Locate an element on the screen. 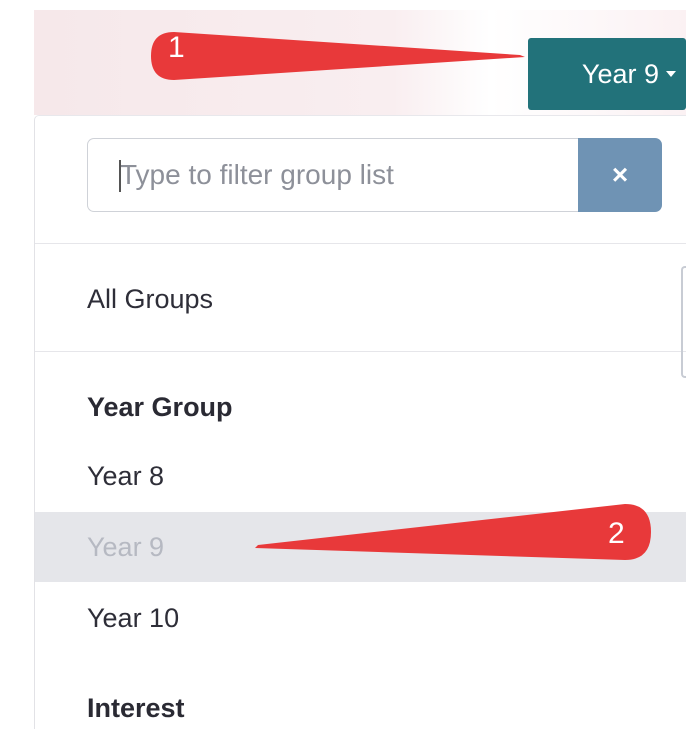 The image size is (686, 743). scrollbar is located at coordinates (683, 322).